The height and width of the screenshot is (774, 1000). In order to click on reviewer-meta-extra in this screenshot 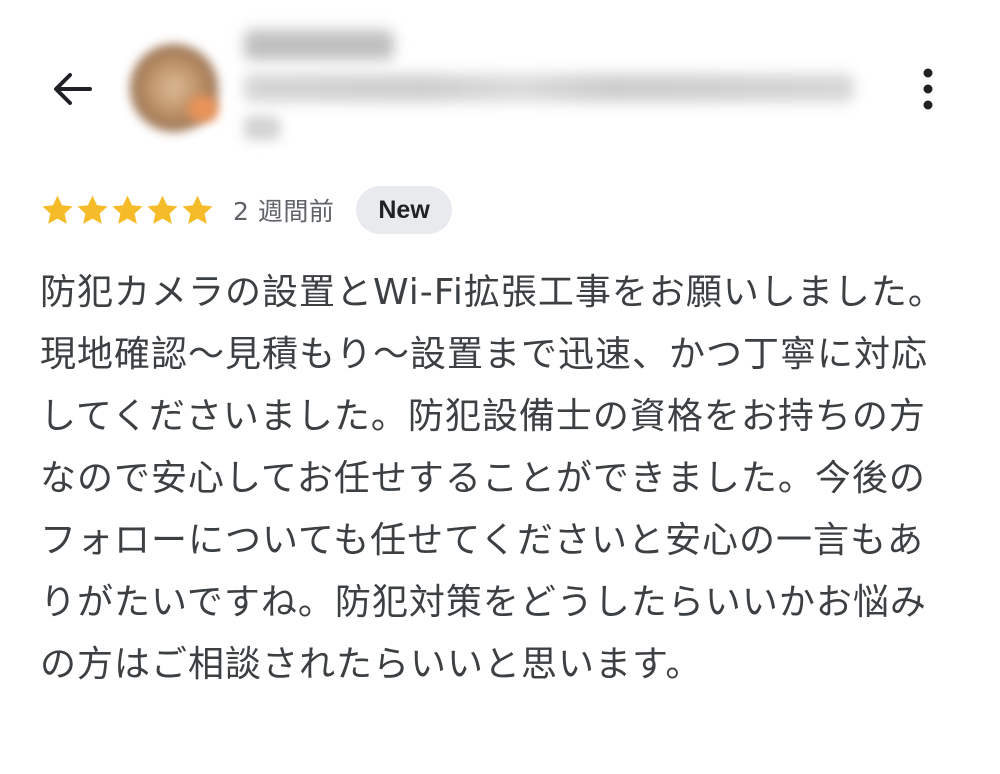, I will do `click(262, 128)`.